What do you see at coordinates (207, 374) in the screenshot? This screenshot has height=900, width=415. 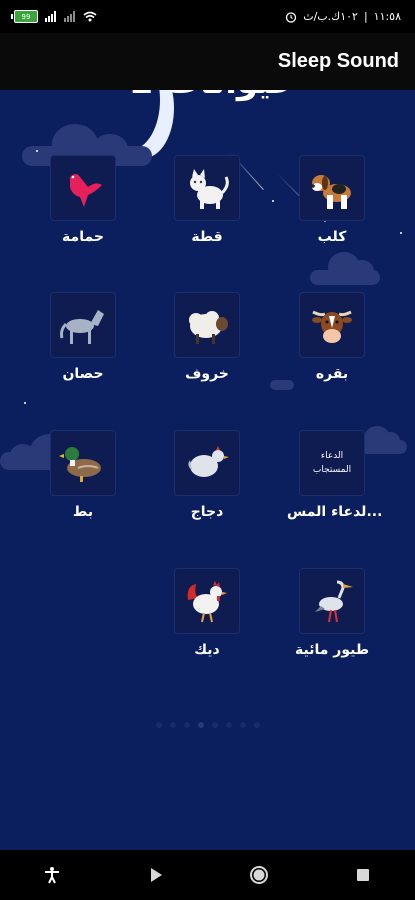 I see `tile-label: خروف` at bounding box center [207, 374].